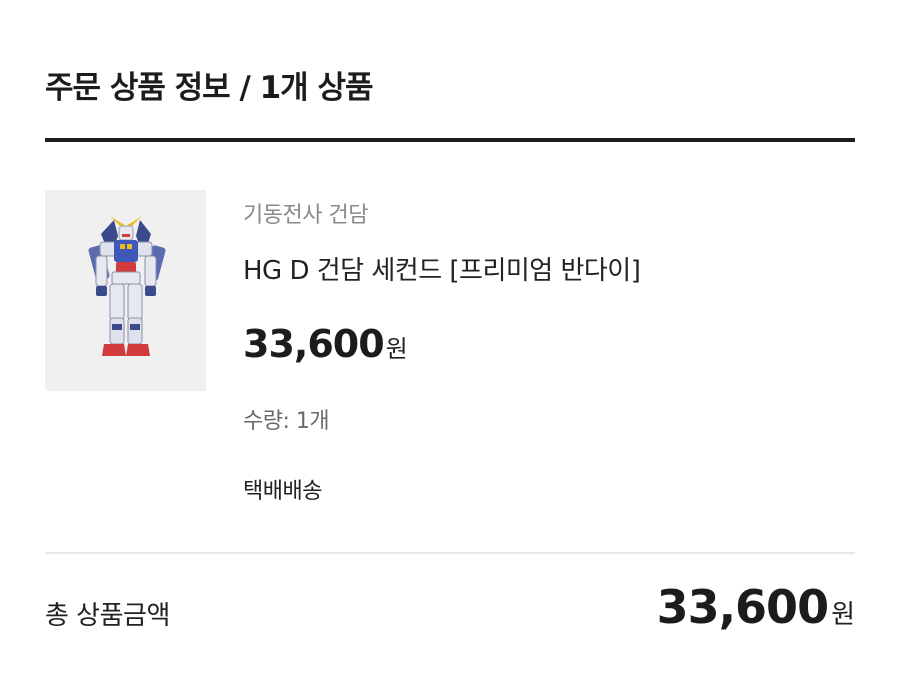 Image resolution: width=900 pixels, height=693 pixels. What do you see at coordinates (126, 285) in the screenshot?
I see `gundam-model-figure-icon` at bounding box center [126, 285].